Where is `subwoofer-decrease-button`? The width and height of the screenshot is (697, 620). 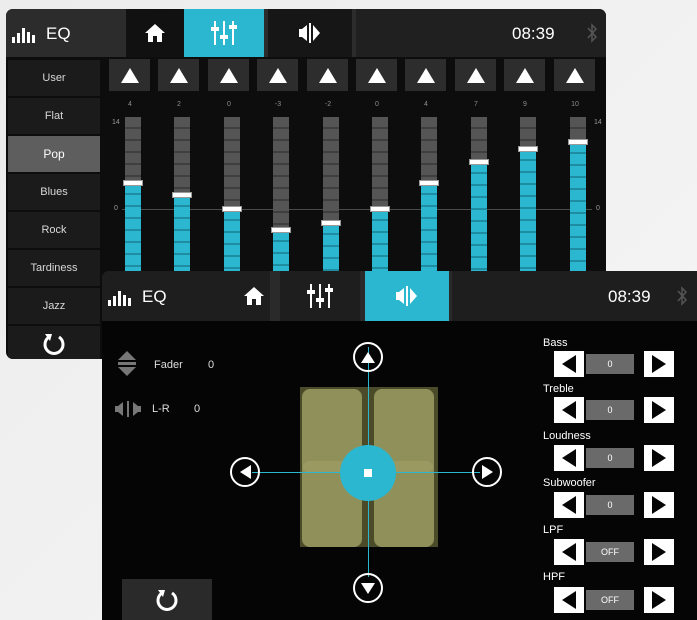
subwoofer-decrease-button is located at coordinates (569, 505).